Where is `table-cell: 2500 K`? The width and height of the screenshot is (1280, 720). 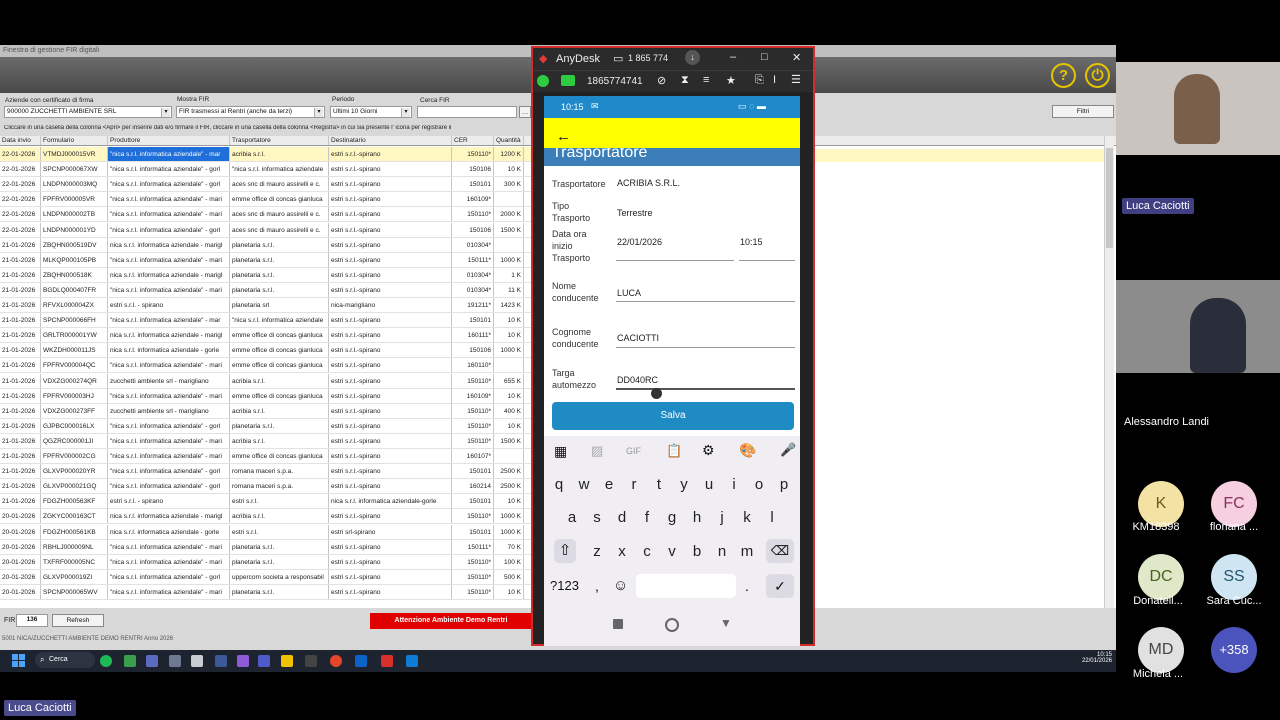
table-cell: 2500 K is located at coordinates (509, 471).